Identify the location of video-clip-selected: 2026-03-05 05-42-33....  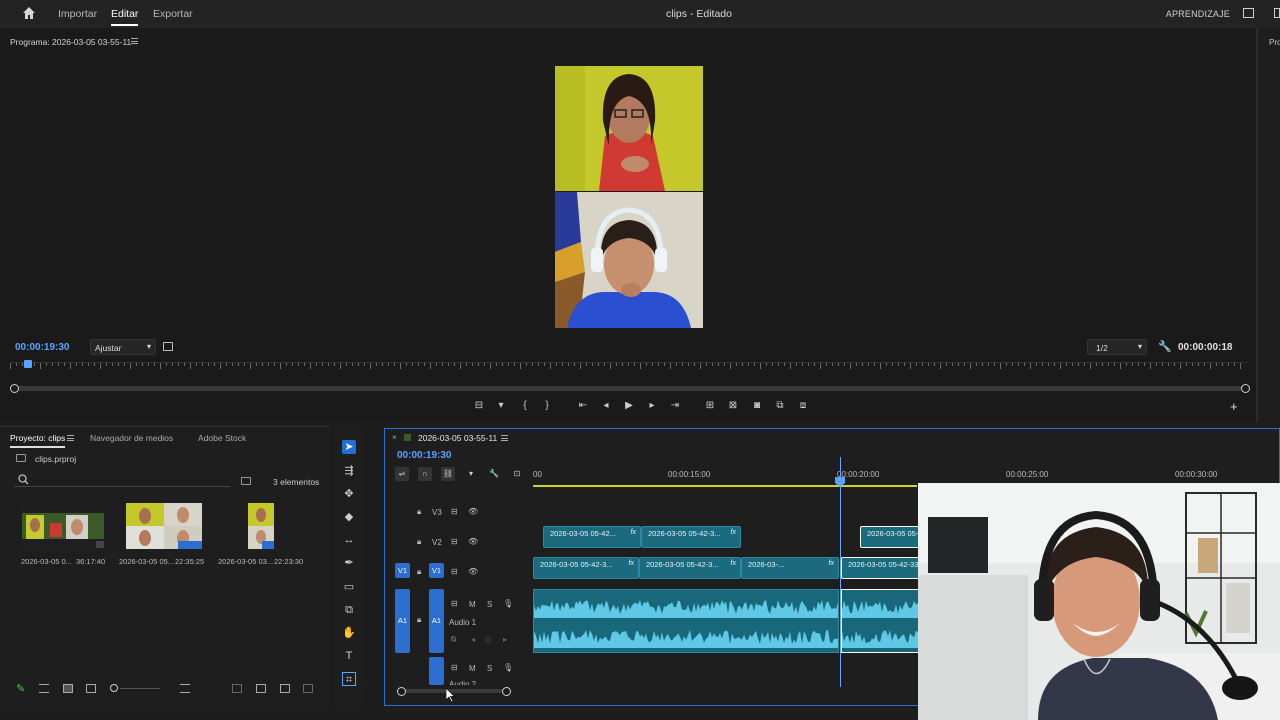
(880, 568).